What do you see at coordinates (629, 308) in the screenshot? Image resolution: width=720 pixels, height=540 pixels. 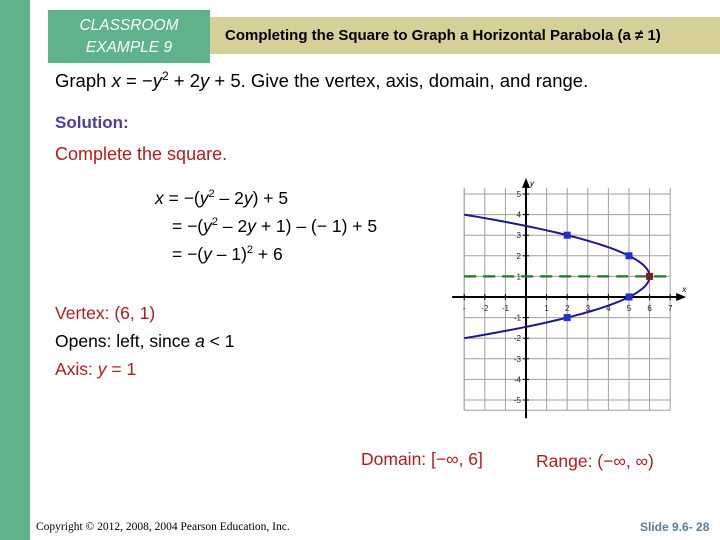 I see `x-tick-label: 5` at bounding box center [629, 308].